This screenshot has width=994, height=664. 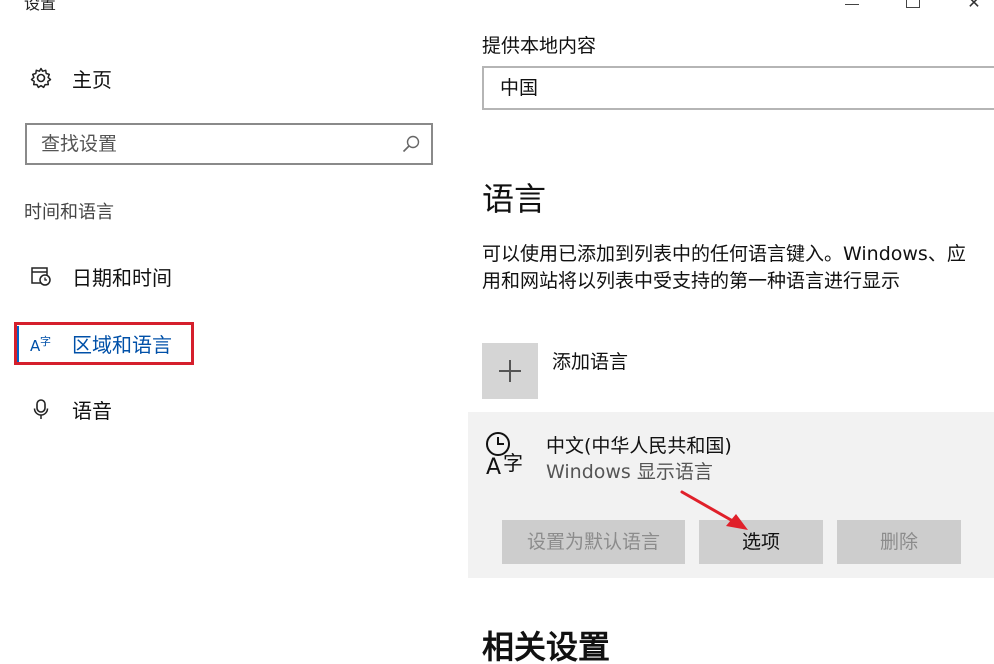 I want to click on search-box, so click(x=229, y=144).